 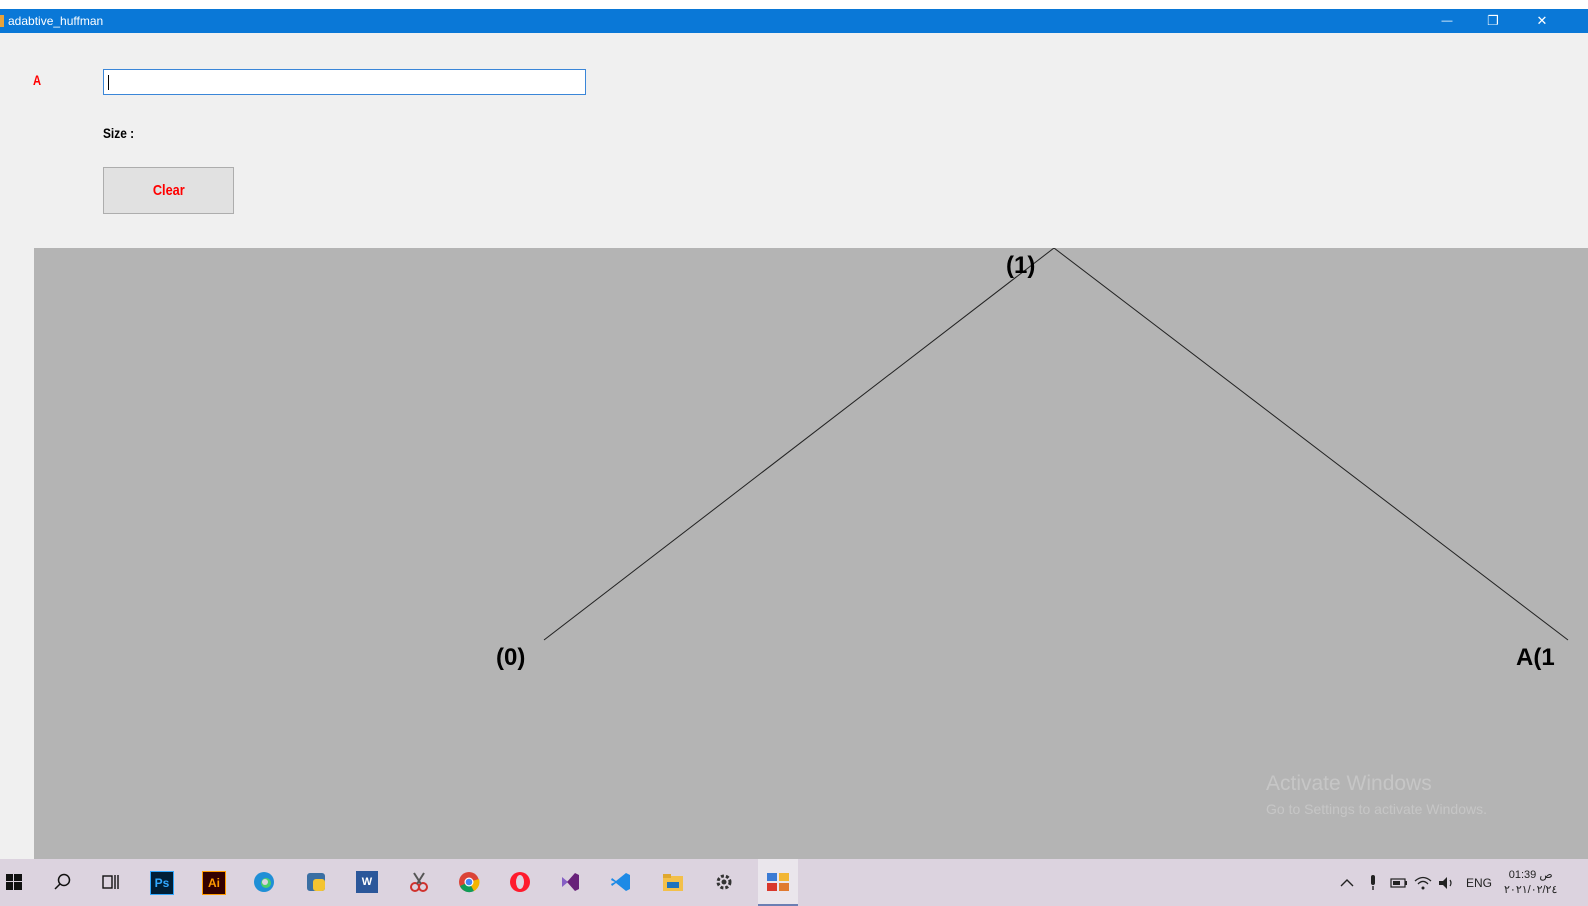 I want to click on word-icon: W, so click(x=367, y=882).